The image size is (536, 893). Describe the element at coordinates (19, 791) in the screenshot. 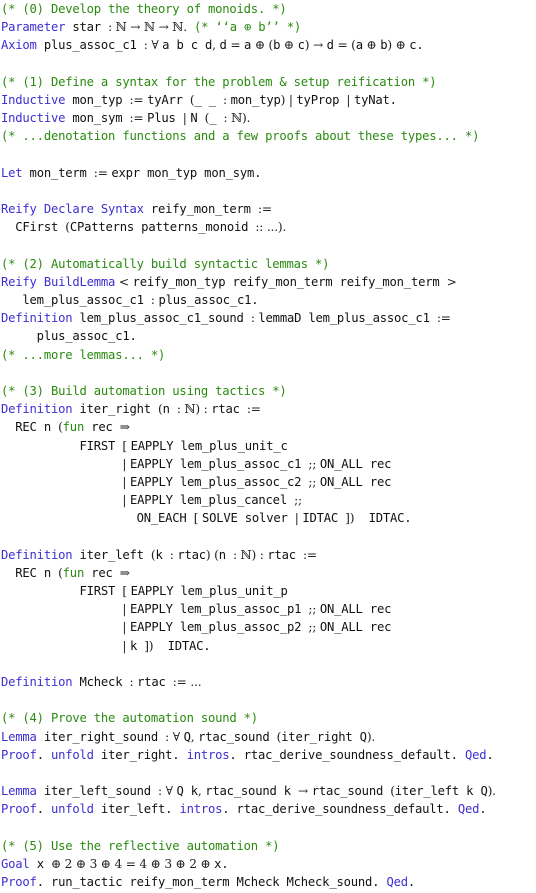

I see `keyword: Lemma` at that location.